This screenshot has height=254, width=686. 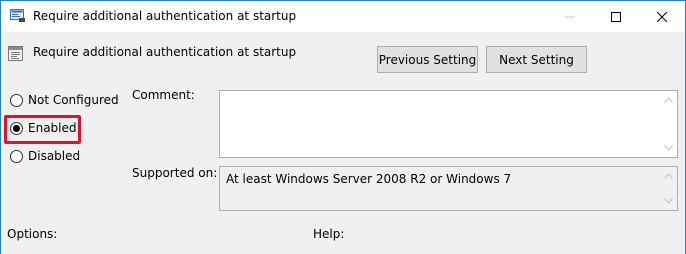 What do you see at coordinates (15, 53) in the screenshot?
I see `policy-setting-icon` at bounding box center [15, 53].